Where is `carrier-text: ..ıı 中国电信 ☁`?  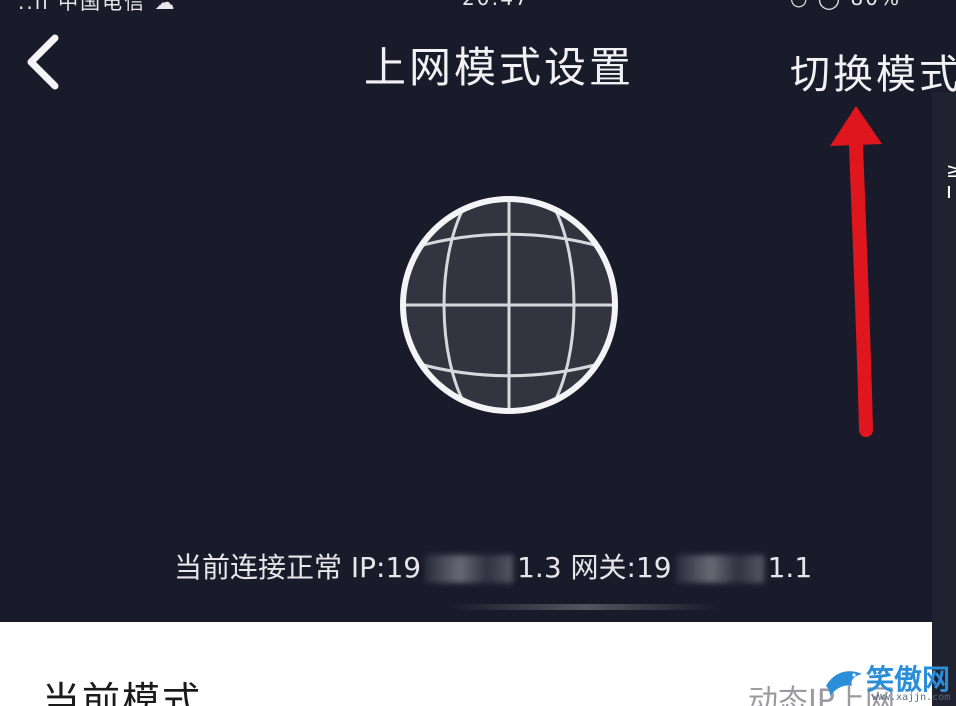
carrier-text: ..ıı 中国电信 ☁ is located at coordinates (97, 7).